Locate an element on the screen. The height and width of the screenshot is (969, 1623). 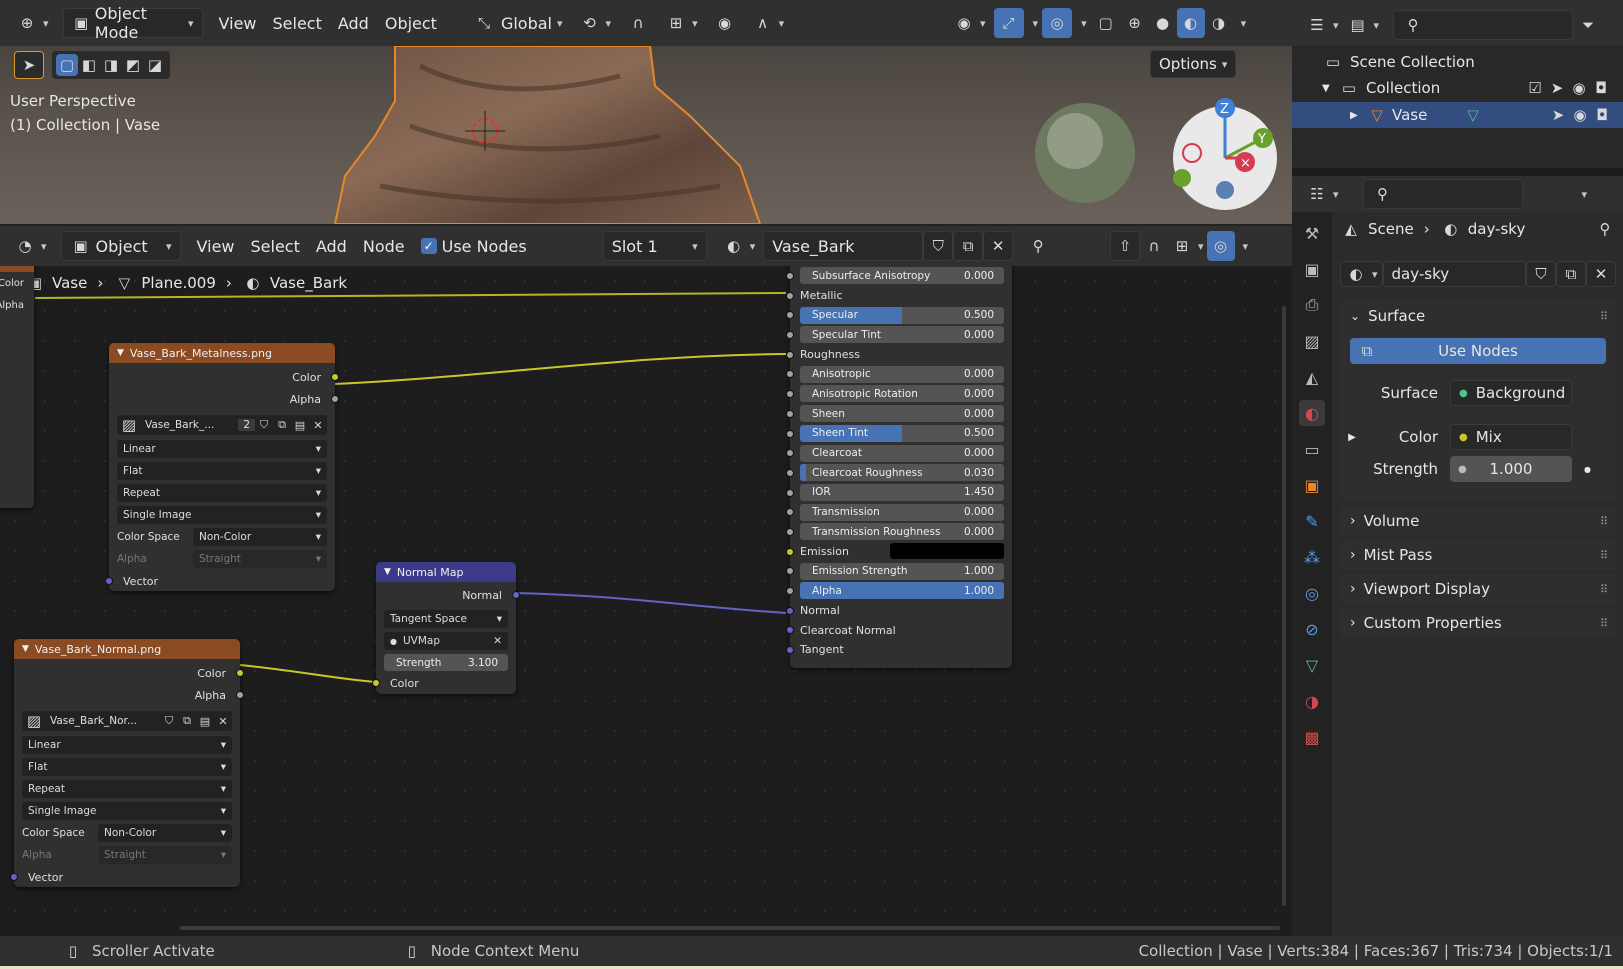
overlays-dropdown: ▾ is located at coordinates (1081, 23).